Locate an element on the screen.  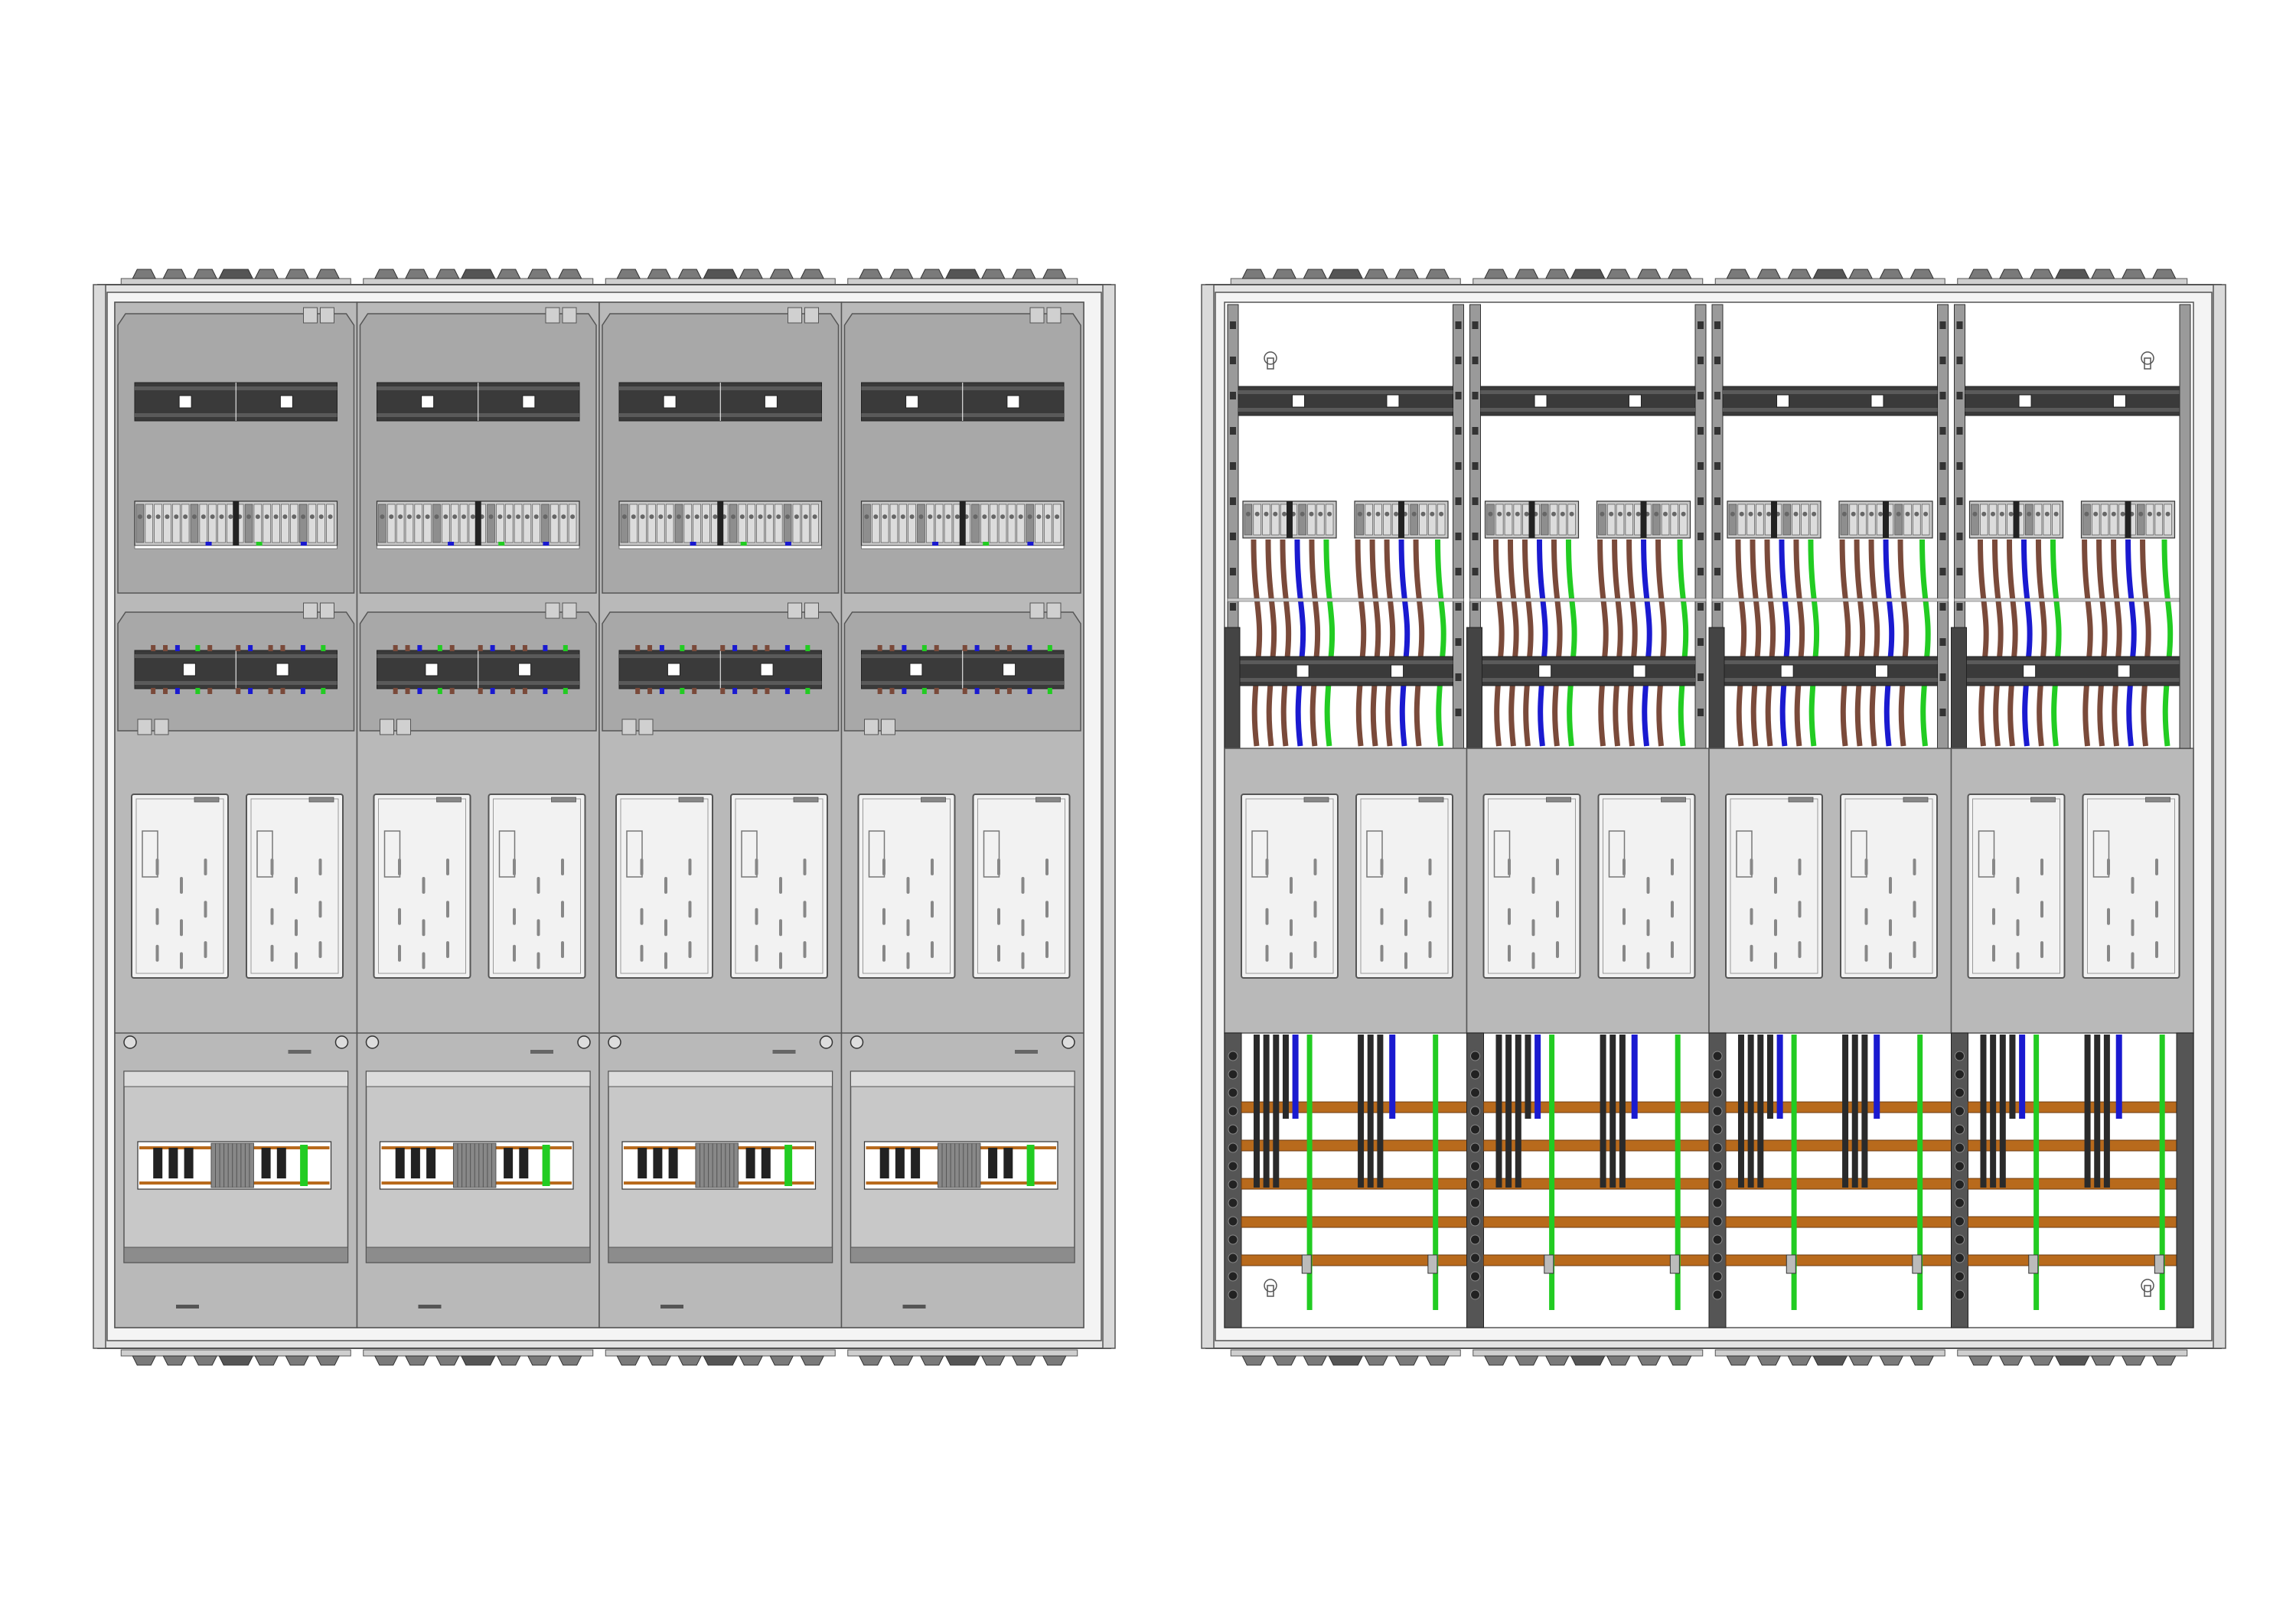
vertical-mount-rail is located at coordinates (1700, 527).